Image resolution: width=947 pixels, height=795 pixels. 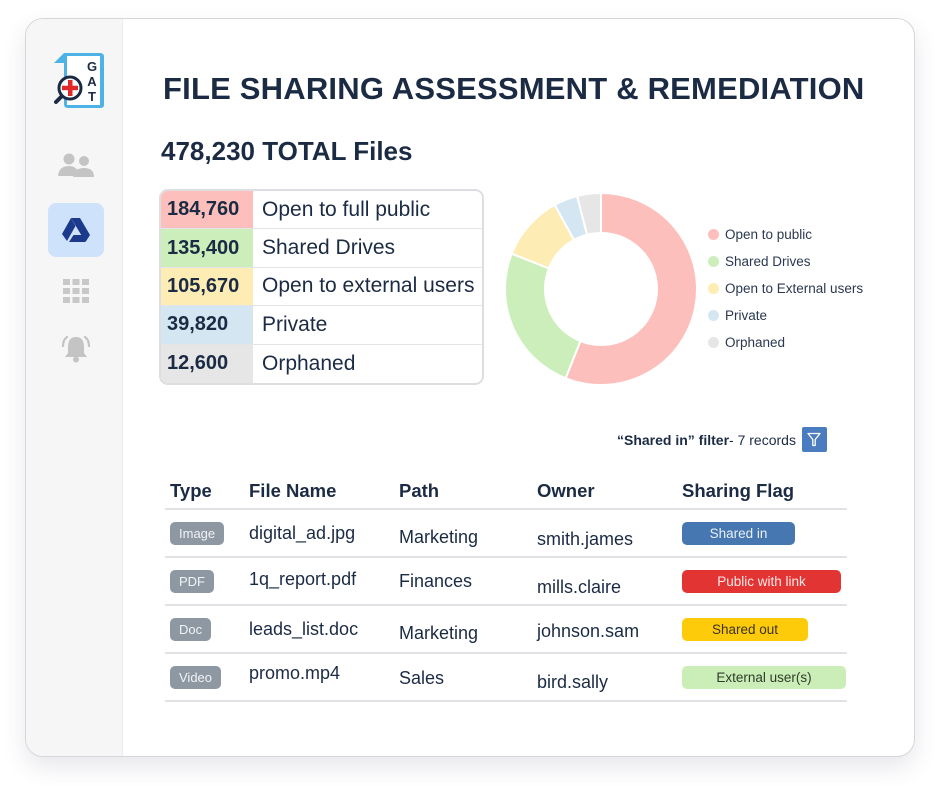 I want to click on file-name-cell: promo.mp4, so click(x=324, y=673).